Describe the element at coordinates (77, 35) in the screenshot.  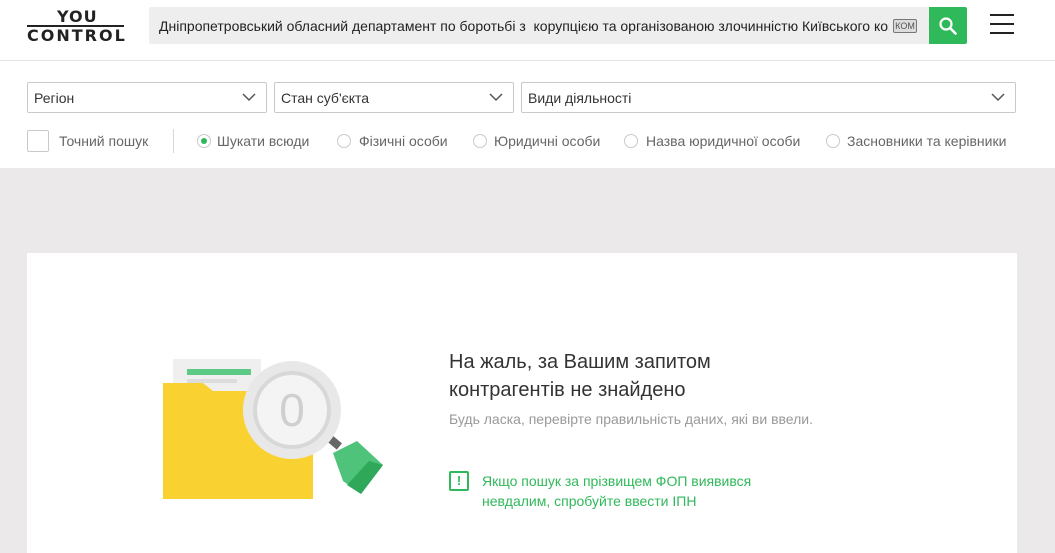
I see `logo-line2: CONTROL` at that location.